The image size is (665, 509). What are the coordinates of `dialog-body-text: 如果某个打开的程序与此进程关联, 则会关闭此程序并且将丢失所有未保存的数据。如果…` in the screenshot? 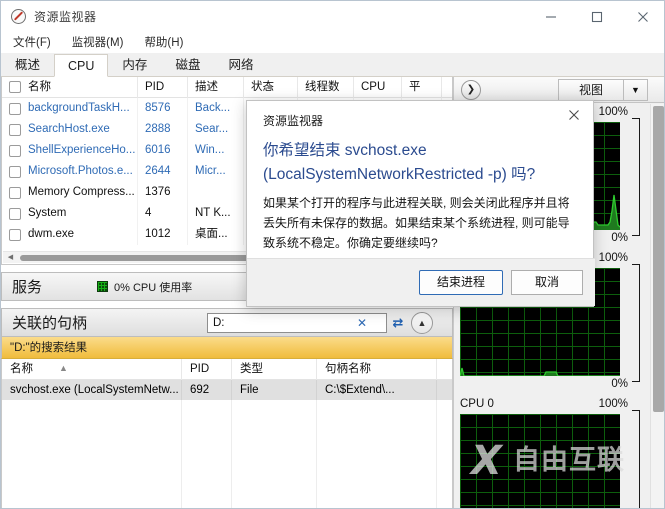 It's located at (416, 223).